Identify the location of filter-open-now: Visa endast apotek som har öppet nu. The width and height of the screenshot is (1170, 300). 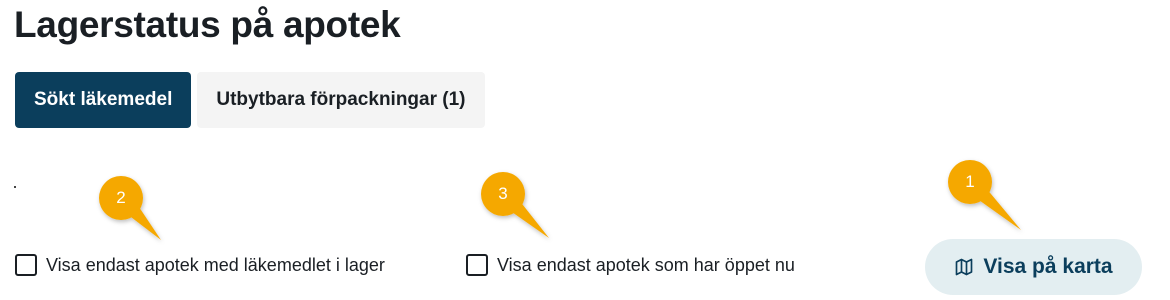
(630, 265).